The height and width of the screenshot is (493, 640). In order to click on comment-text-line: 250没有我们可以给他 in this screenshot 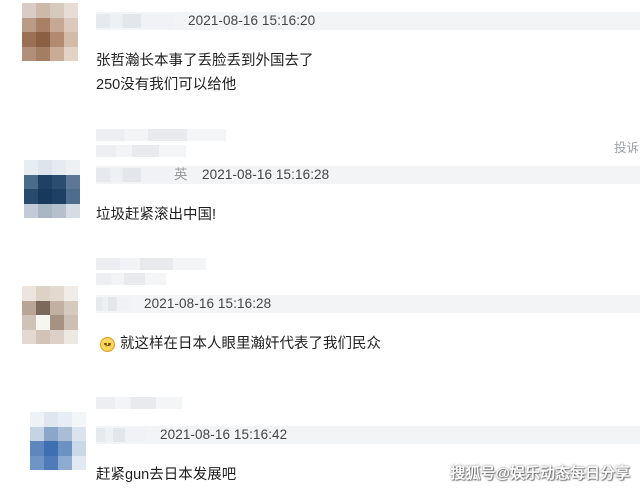, I will do `click(166, 85)`.